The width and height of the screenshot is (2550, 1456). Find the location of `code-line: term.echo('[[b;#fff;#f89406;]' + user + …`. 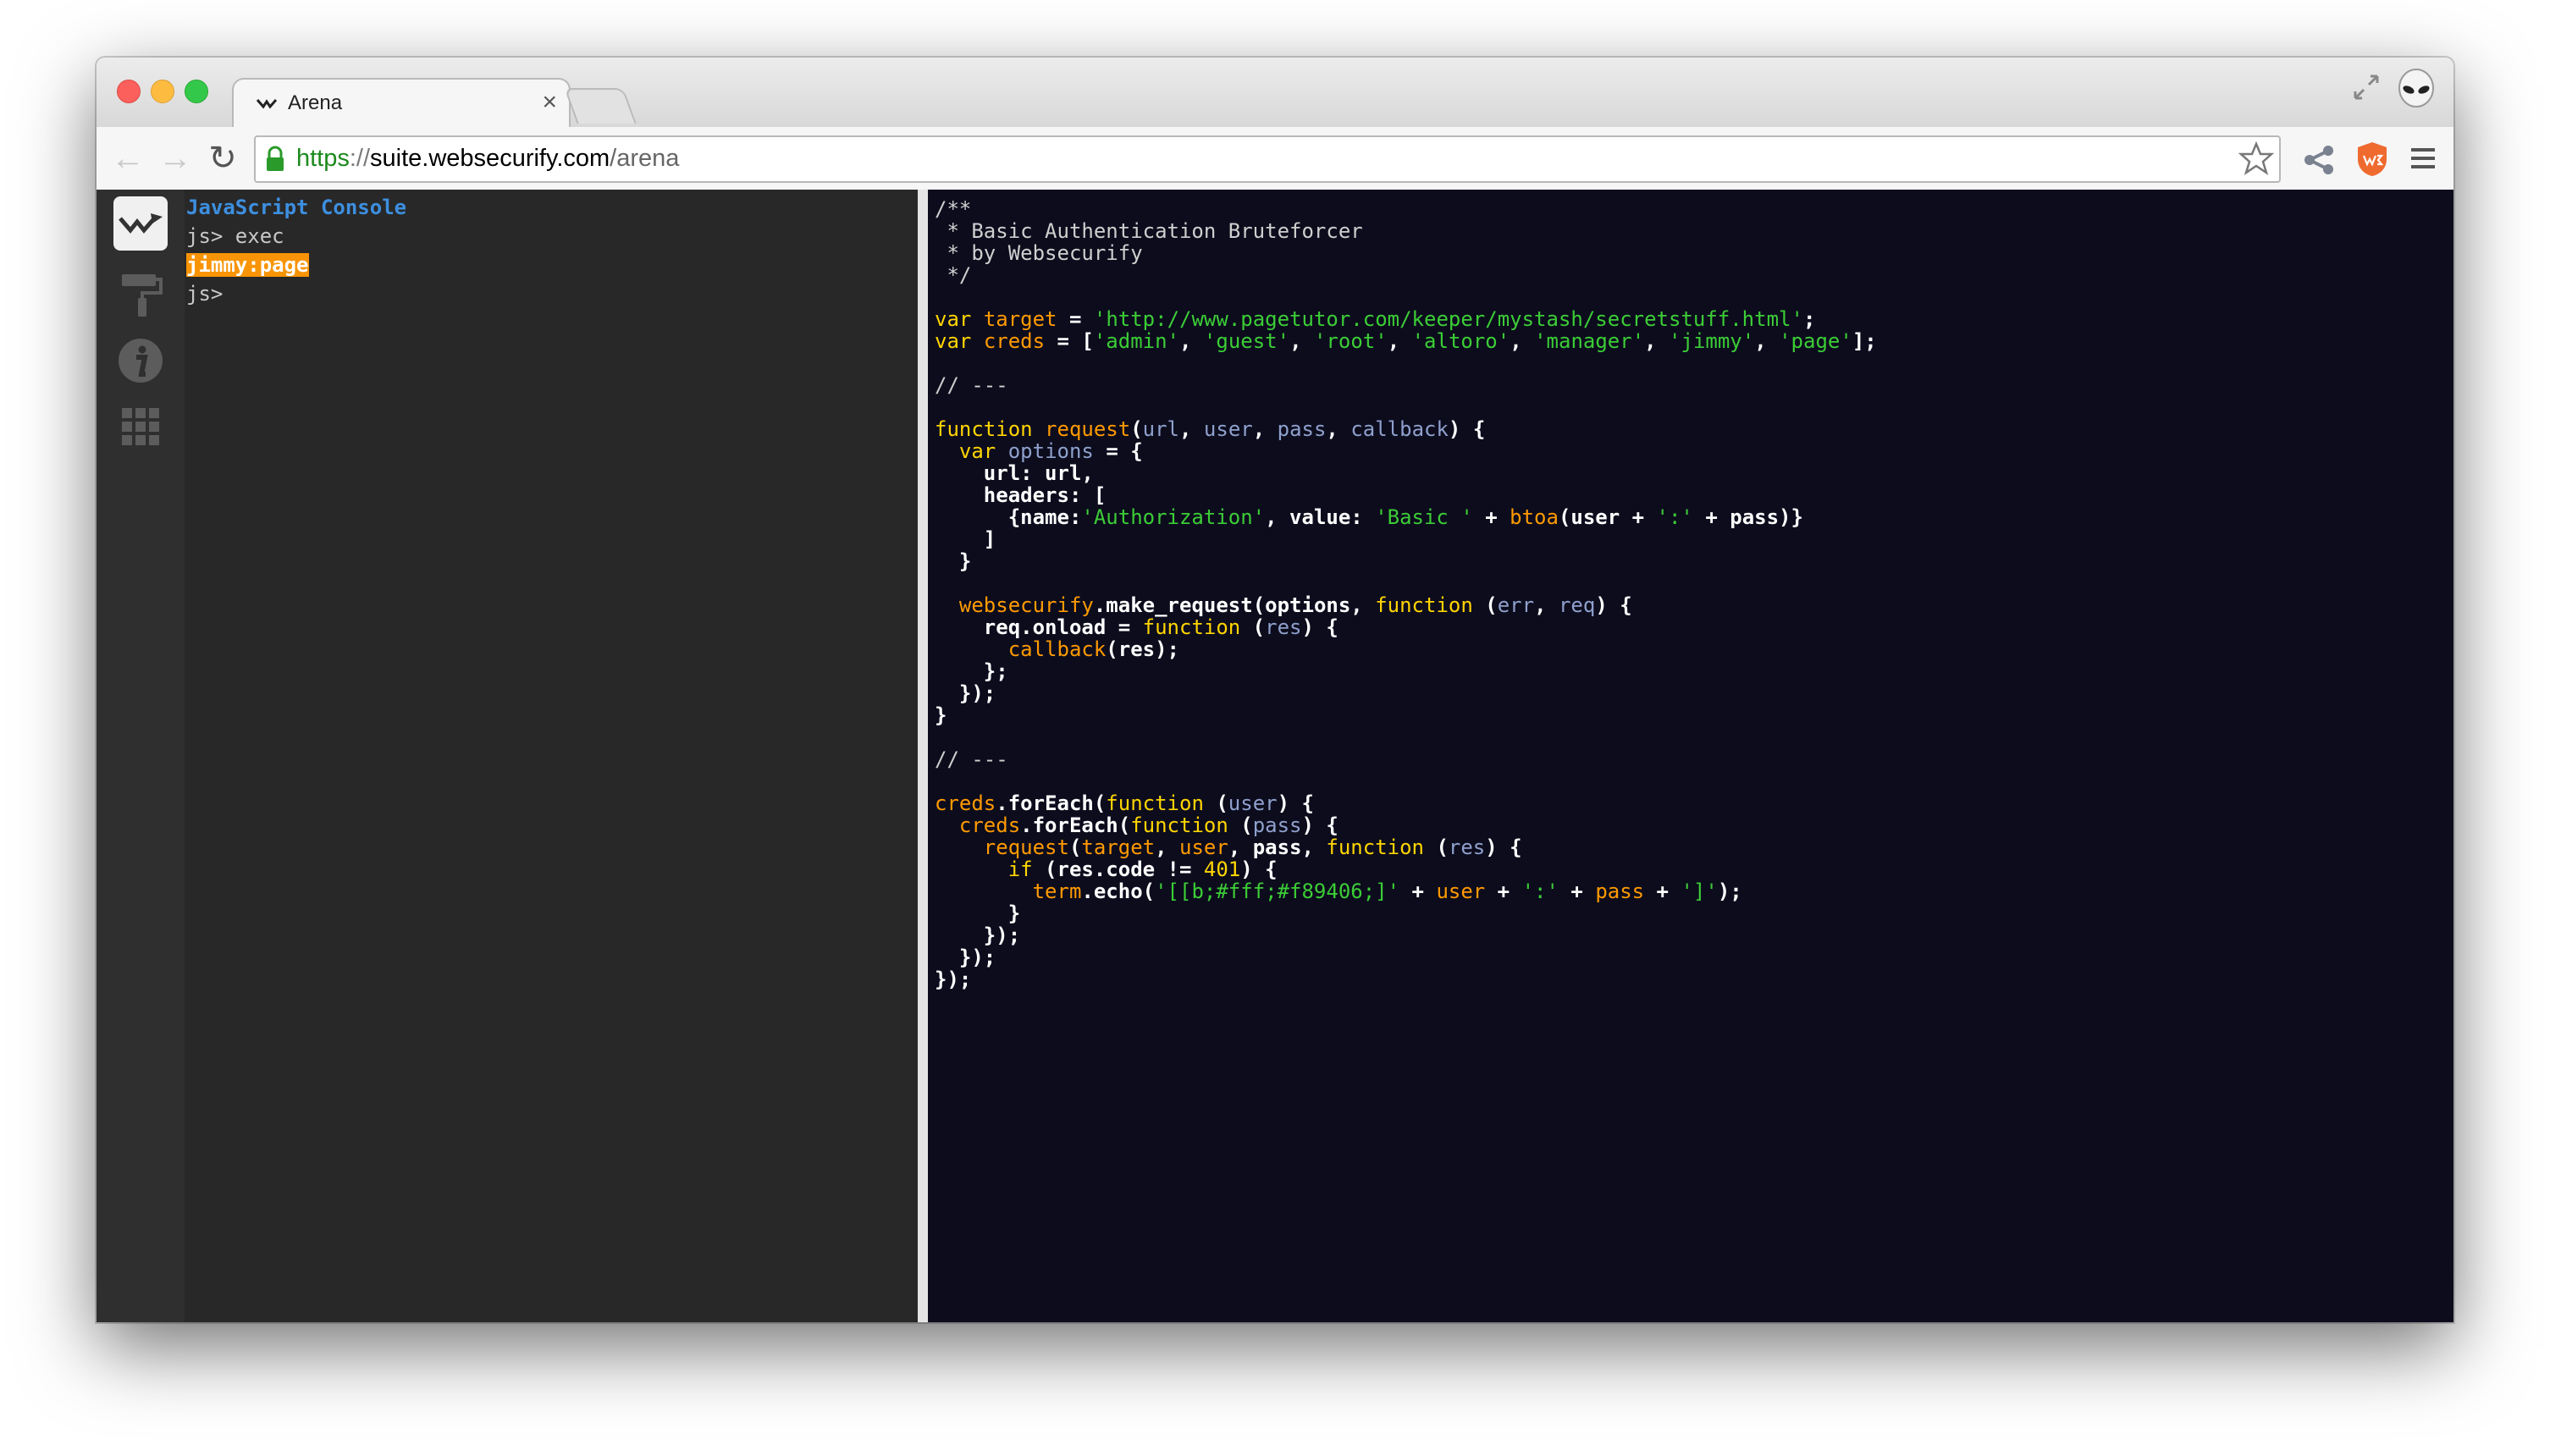

code-line: term.echo('[[b;#fff;#f89406;]' + user + … is located at coordinates (1694, 891).